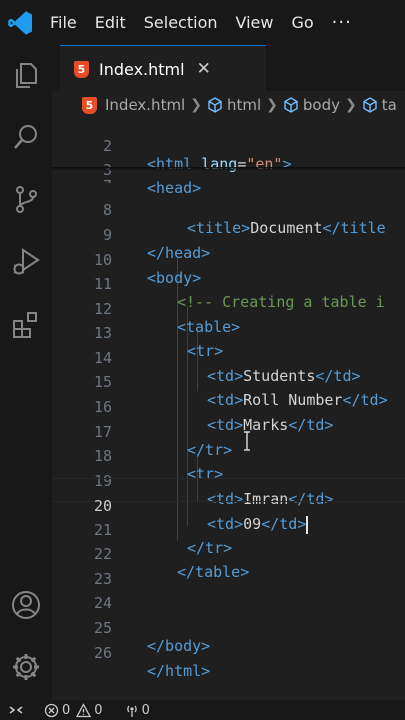  I want to click on code-line: 17 </tr>, so click(228, 432).